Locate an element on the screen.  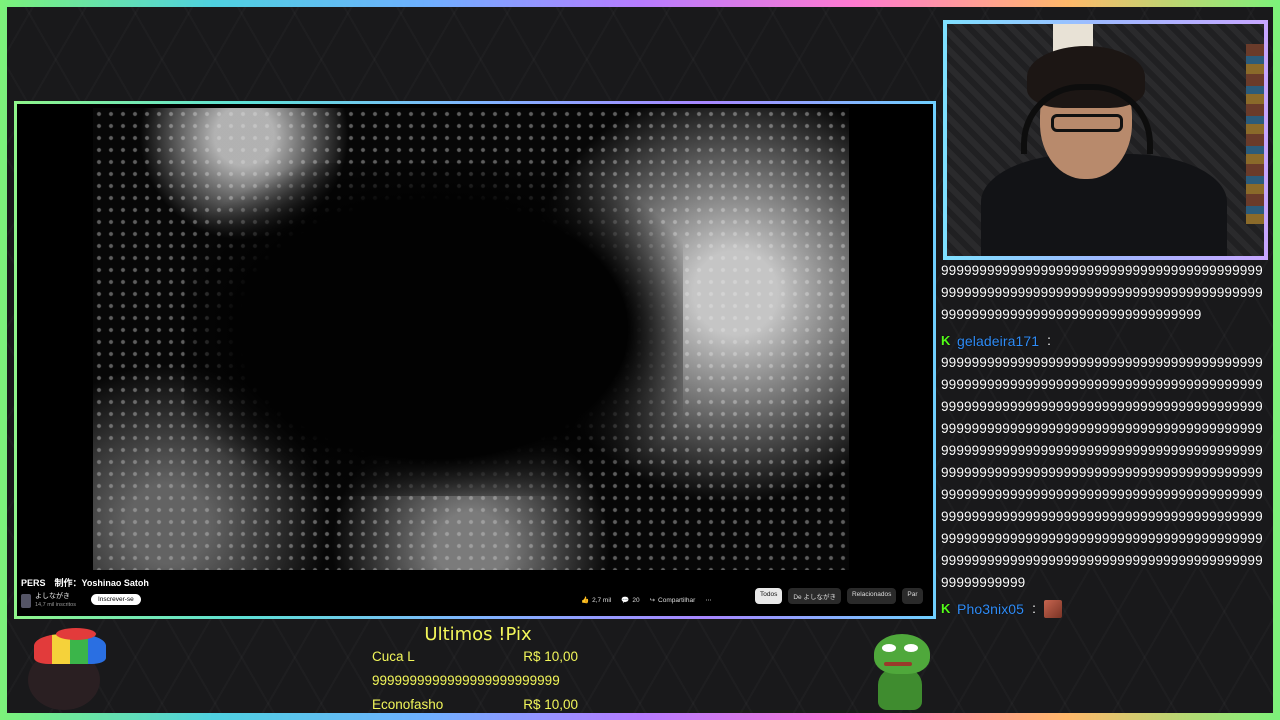
pepe-frog-icon is located at coordinates (899, 672).